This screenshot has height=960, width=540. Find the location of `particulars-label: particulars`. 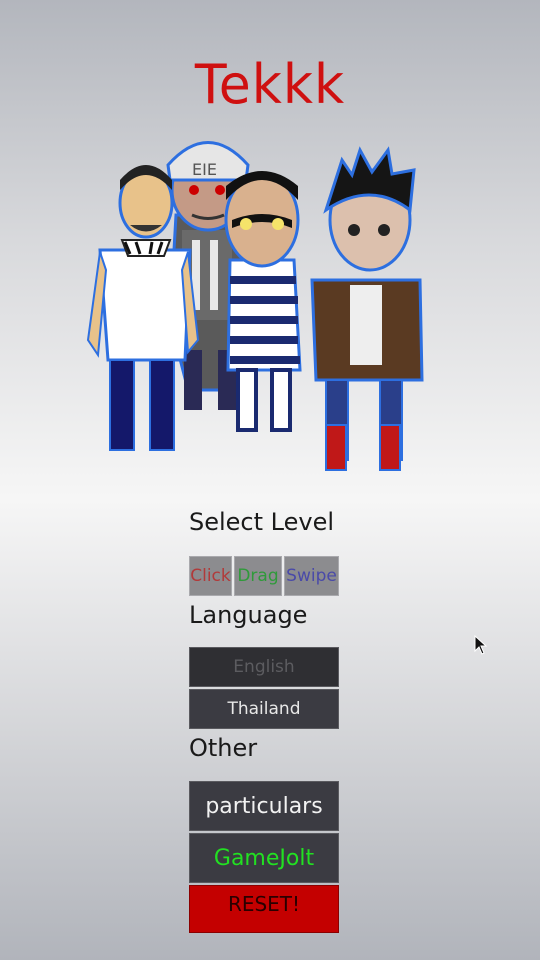

particulars-label: particulars is located at coordinates (264, 806).